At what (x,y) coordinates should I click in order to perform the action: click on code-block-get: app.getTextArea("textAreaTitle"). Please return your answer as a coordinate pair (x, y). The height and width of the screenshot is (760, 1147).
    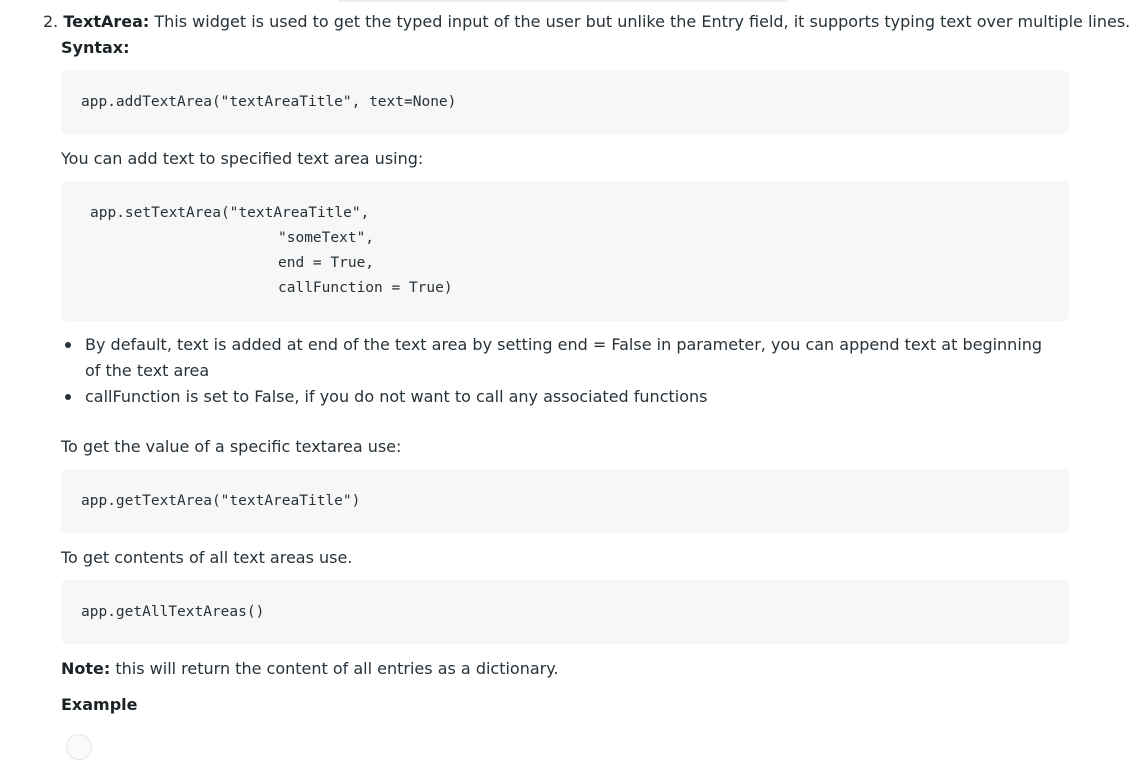
    Looking at the image, I should click on (565, 501).